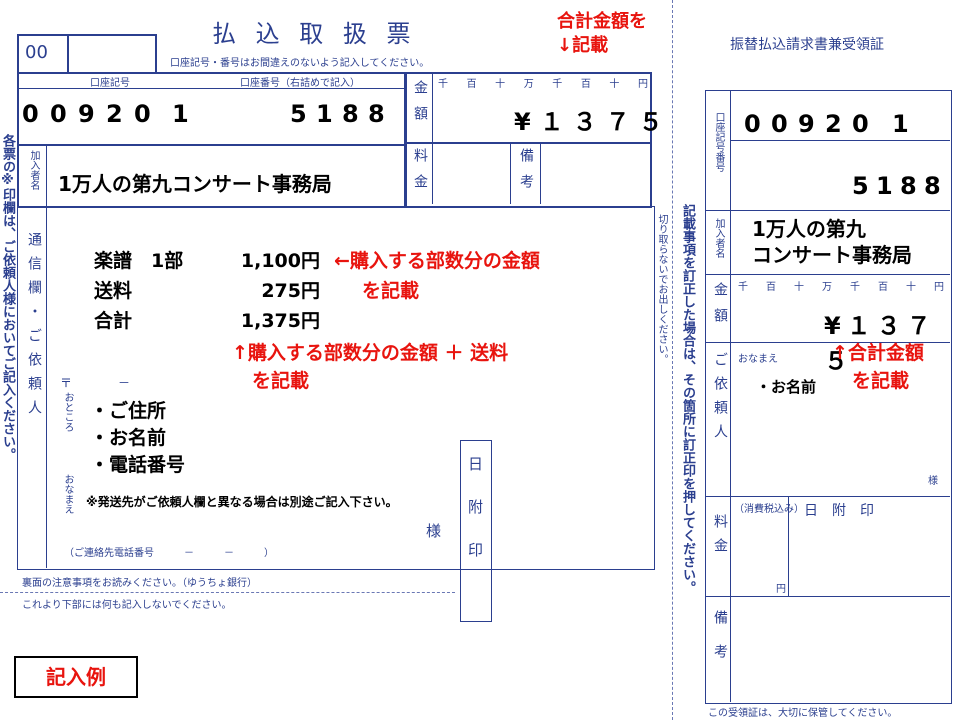 Image resolution: width=960 pixels, height=720 pixels. Describe the element at coordinates (832, 255) in the screenshot. I see `receipt-subscriber-line: コンサート事務局` at that location.